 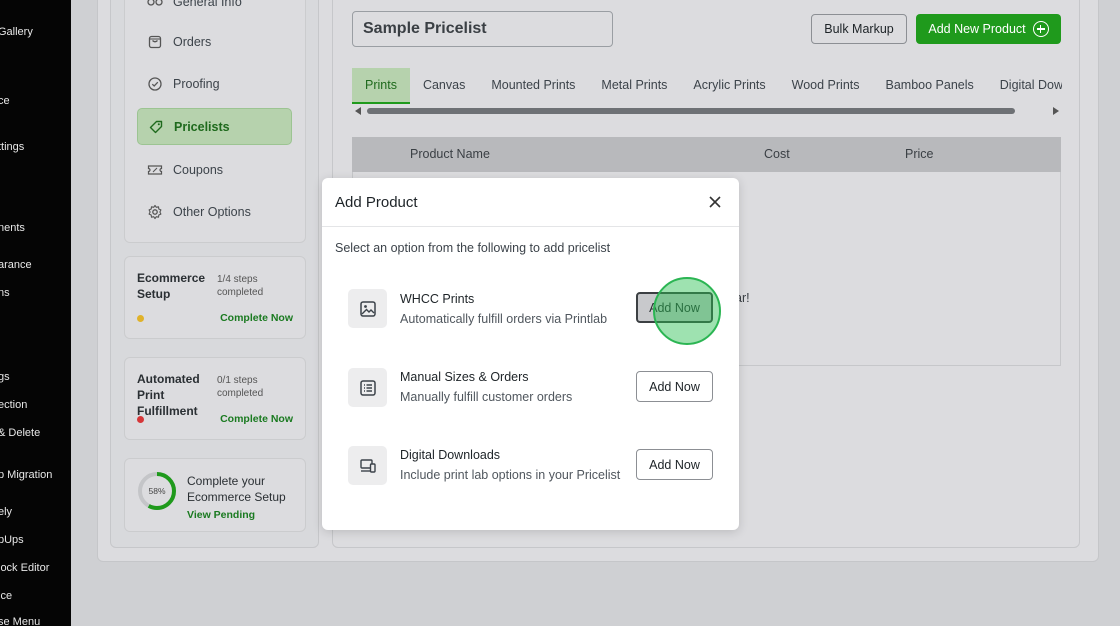 What do you see at coordinates (777, 154) in the screenshot?
I see `column-cost: Cost` at bounding box center [777, 154].